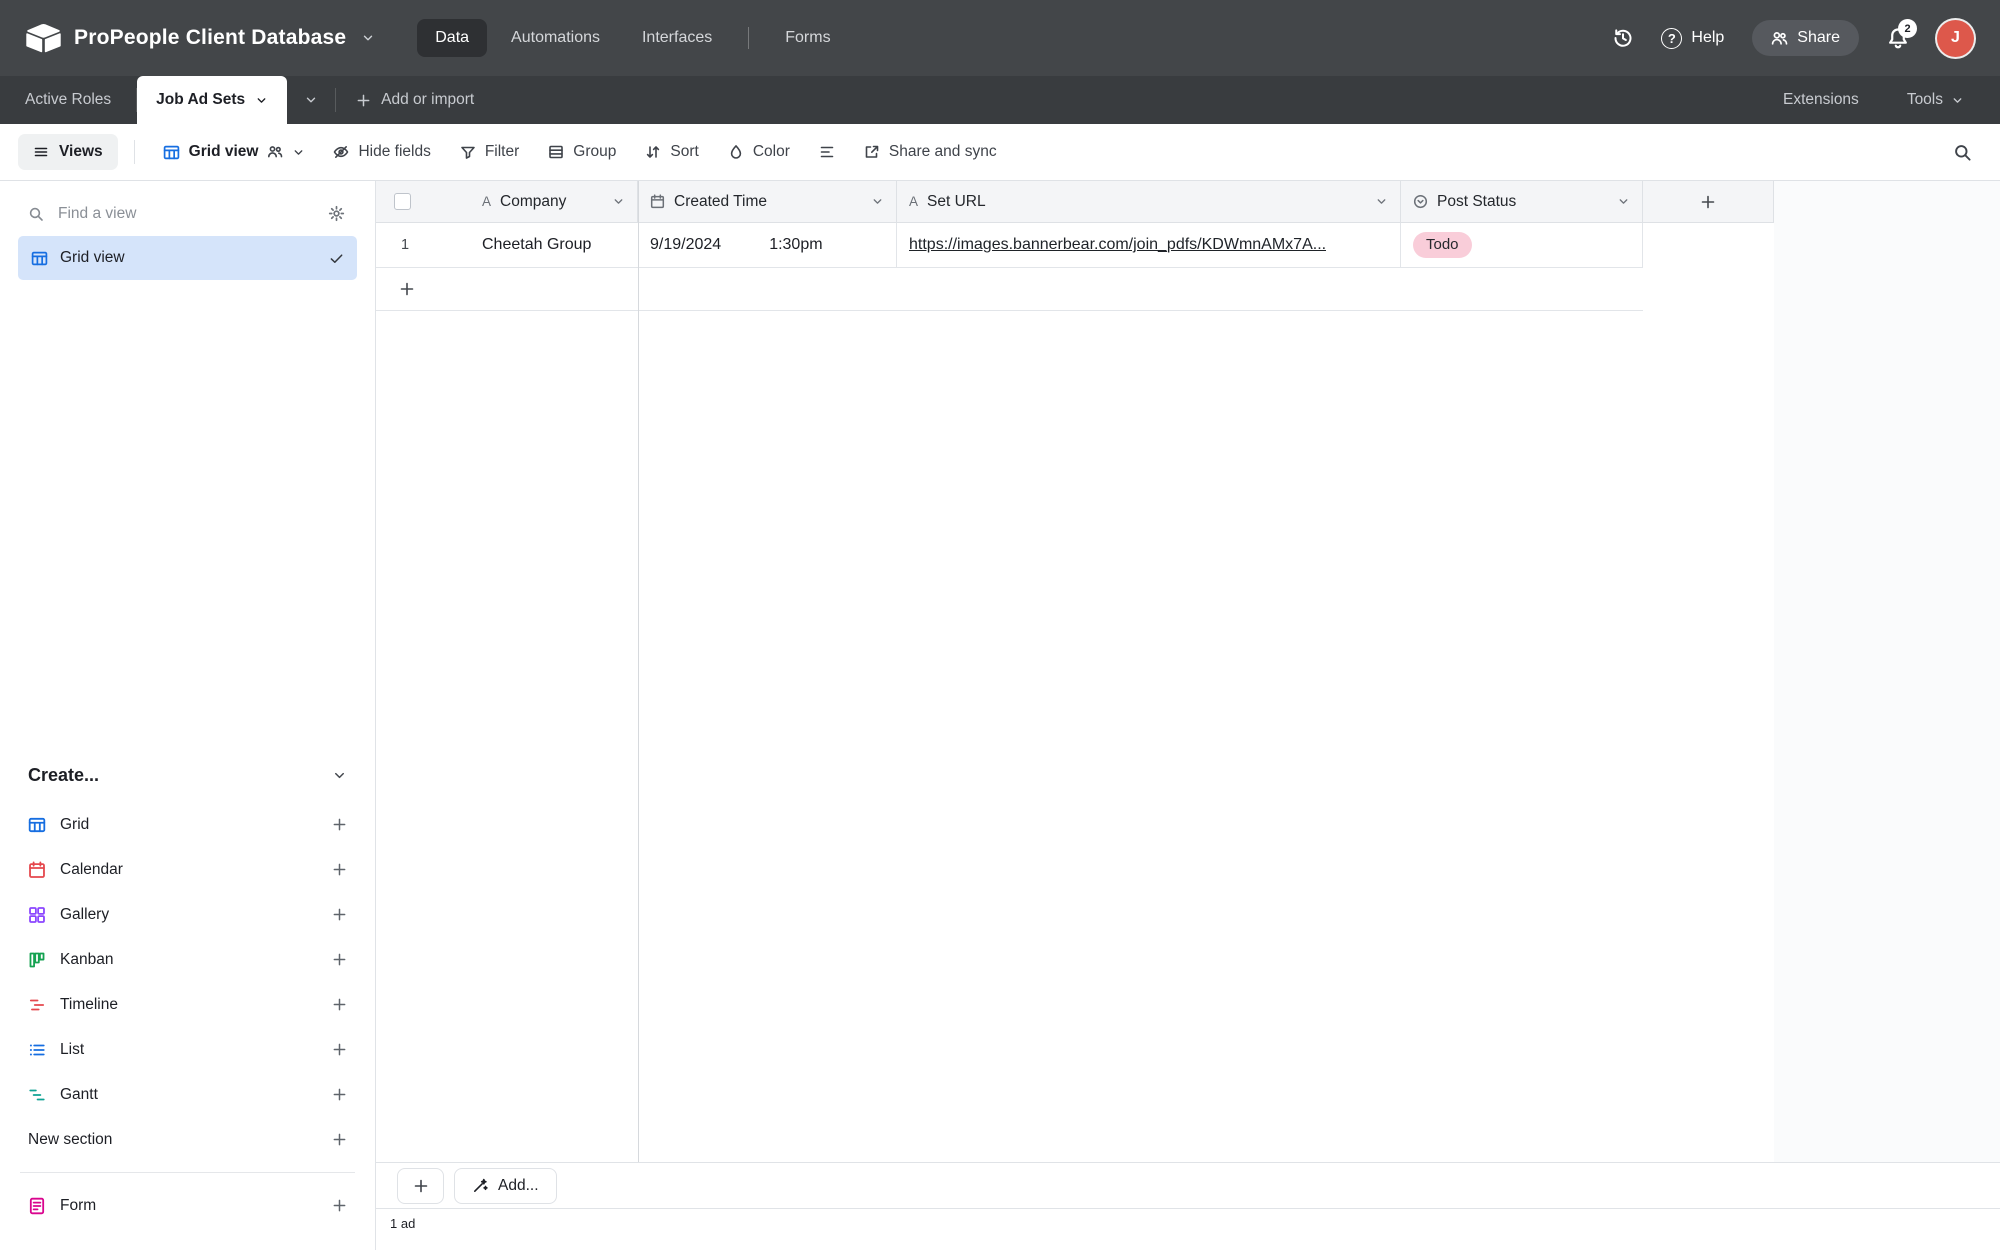 The width and height of the screenshot is (2000, 1250). What do you see at coordinates (452, 38) in the screenshot?
I see `nav-tab-data: Data` at bounding box center [452, 38].